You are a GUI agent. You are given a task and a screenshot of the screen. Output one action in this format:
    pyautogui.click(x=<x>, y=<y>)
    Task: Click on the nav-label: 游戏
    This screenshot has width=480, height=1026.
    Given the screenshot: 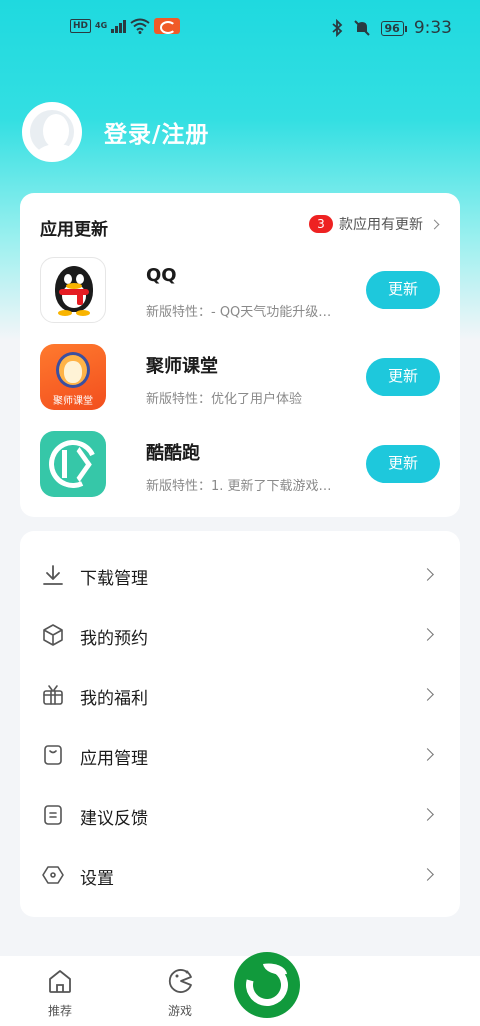 What is the action you would take?
    pyautogui.click(x=179, y=1011)
    